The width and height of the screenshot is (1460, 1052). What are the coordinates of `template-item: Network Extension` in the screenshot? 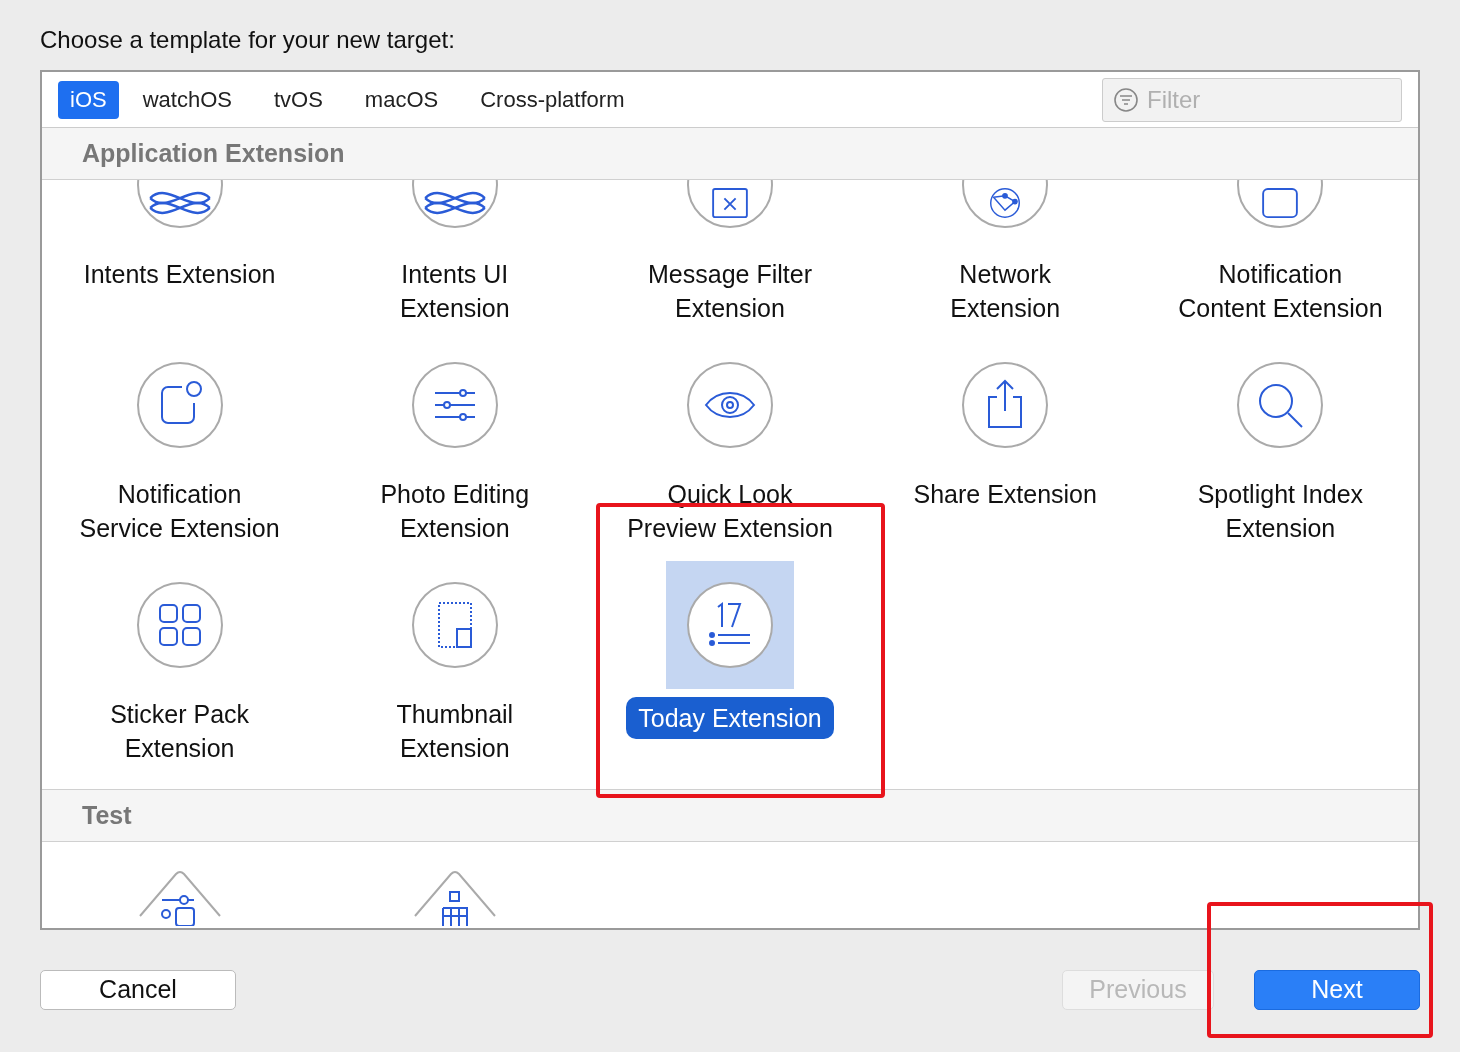 It's located at (1005, 260).